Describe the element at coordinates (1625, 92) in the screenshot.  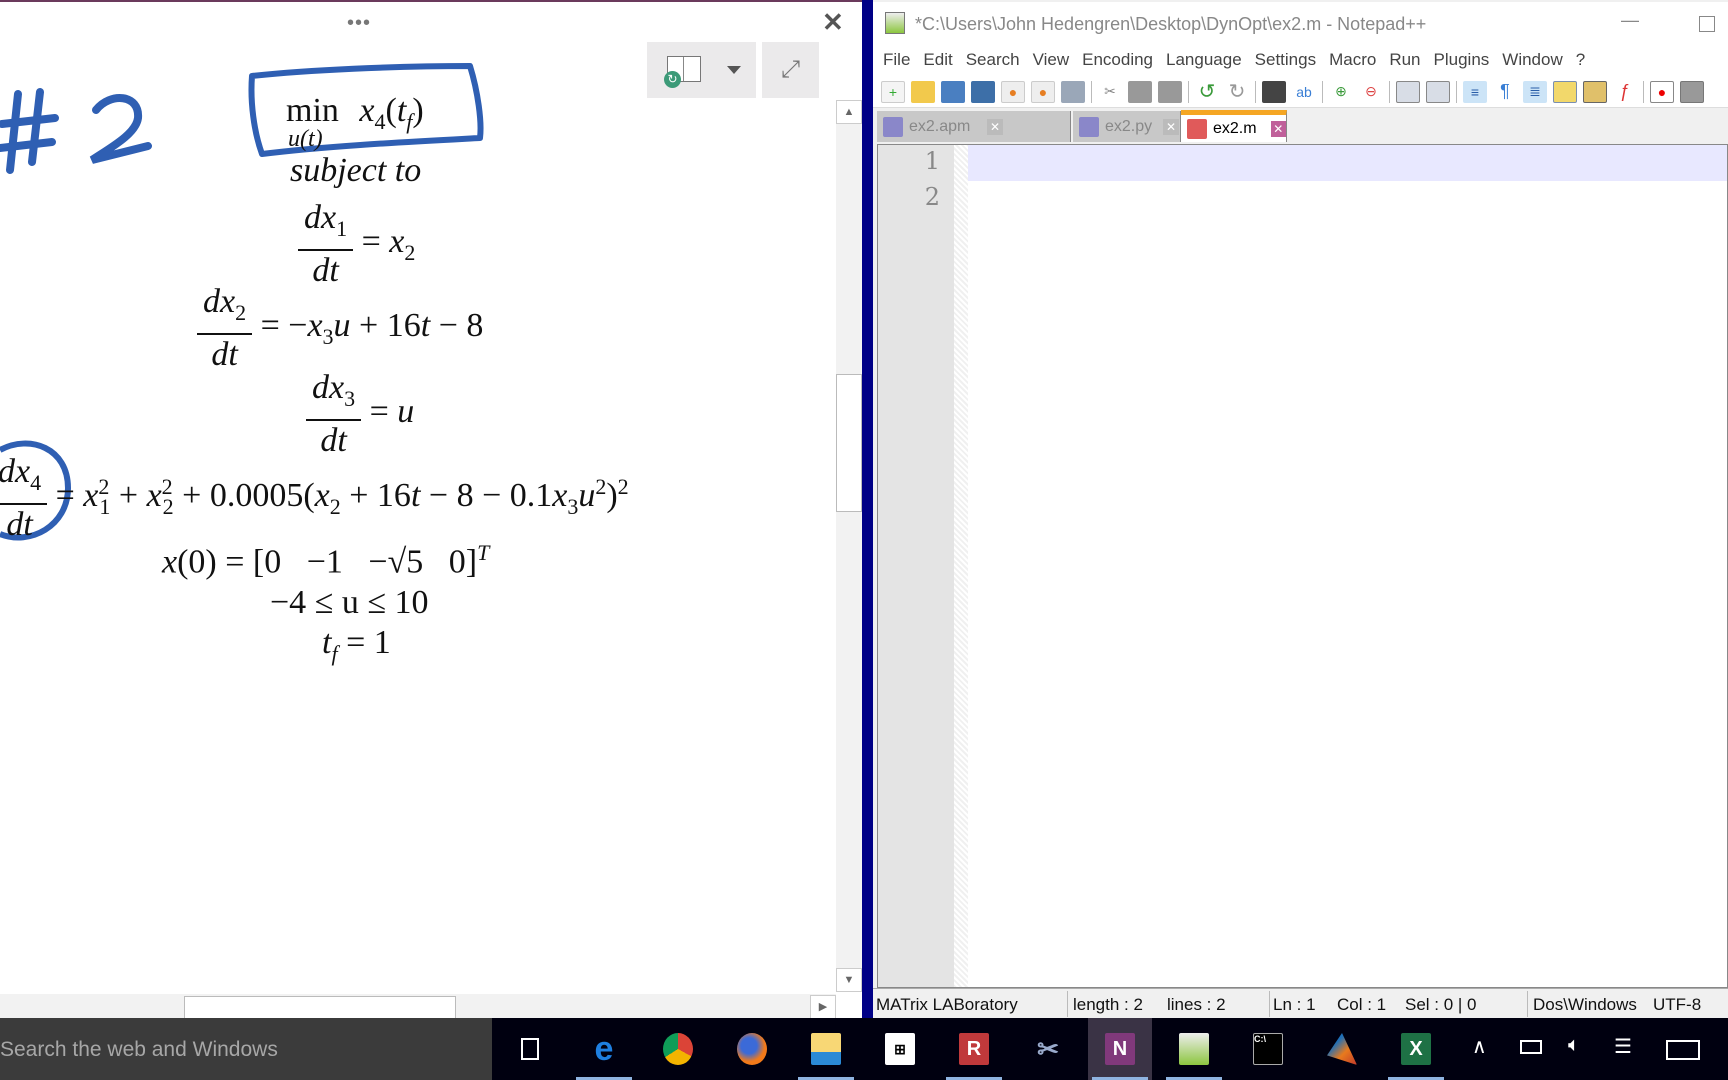
I see `folder-as-workspace-icon: ƒ` at that location.